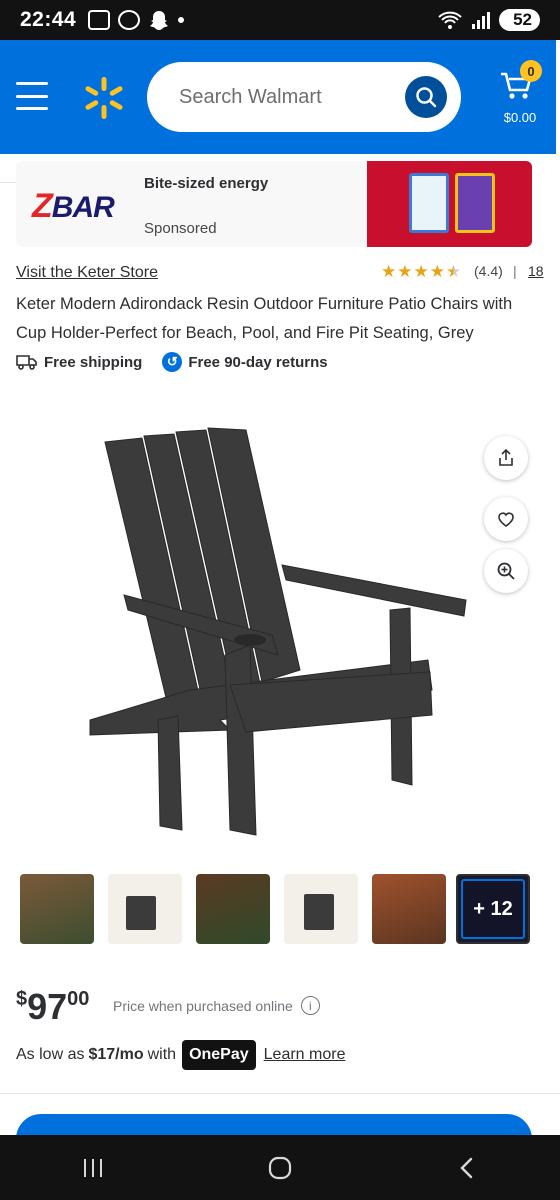  Describe the element at coordinates (531, 71) in the screenshot. I see `cart-count-badge: 0` at that location.